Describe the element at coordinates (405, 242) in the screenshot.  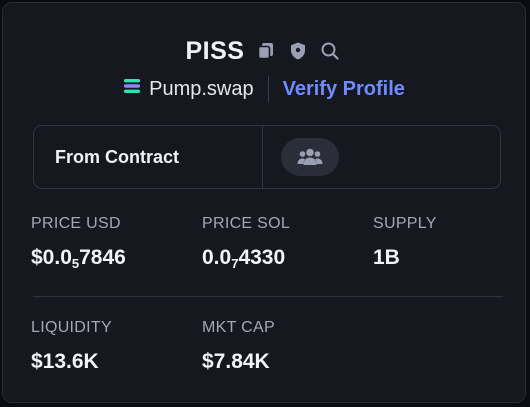
I see `stat-supply: SUPPLY 1B` at that location.